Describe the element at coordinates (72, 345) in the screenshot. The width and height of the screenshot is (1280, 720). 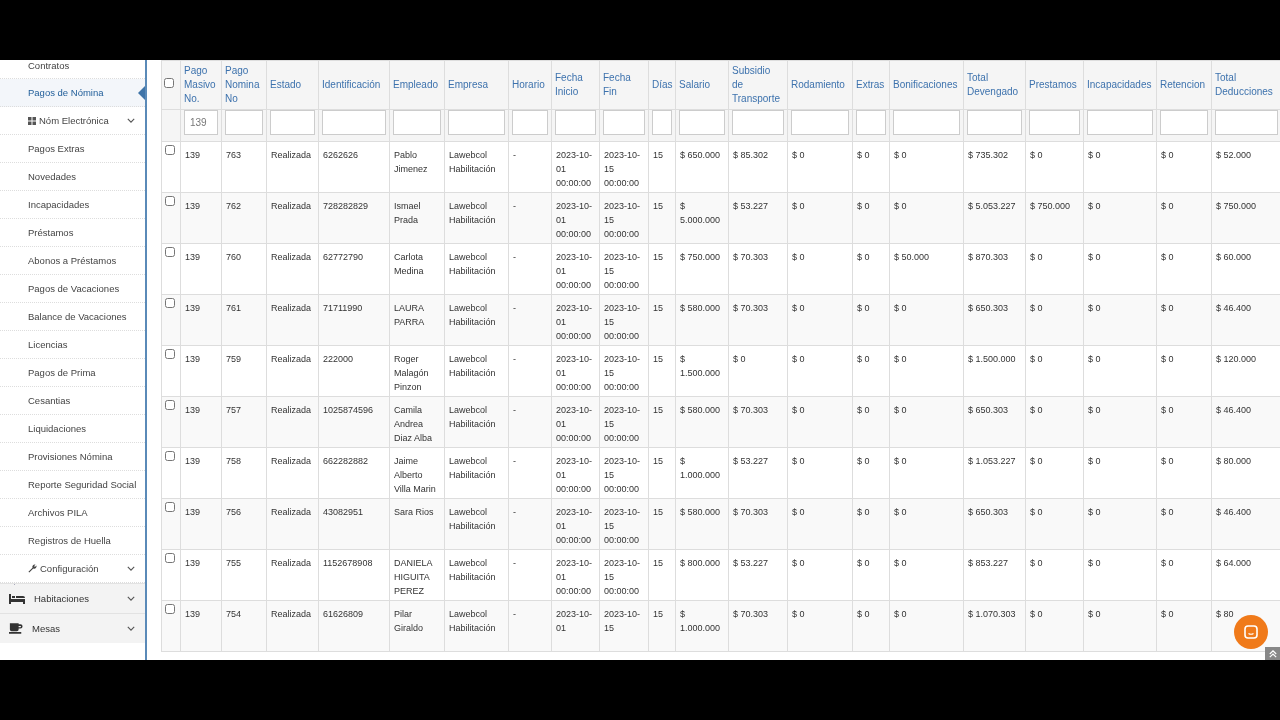
I see `sidebar-item: Licencias` at that location.